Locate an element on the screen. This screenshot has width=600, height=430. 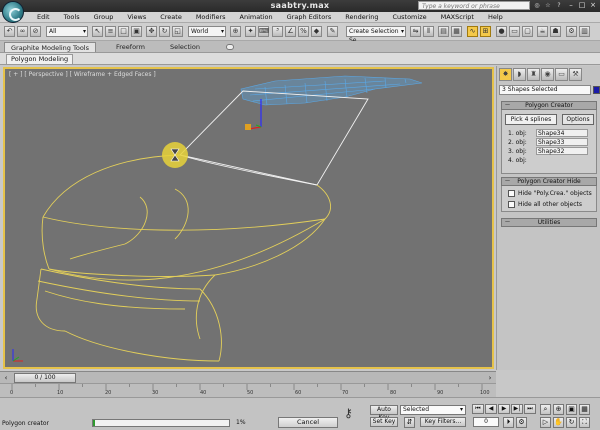
object-color-swatch is located at coordinates (596, 90).